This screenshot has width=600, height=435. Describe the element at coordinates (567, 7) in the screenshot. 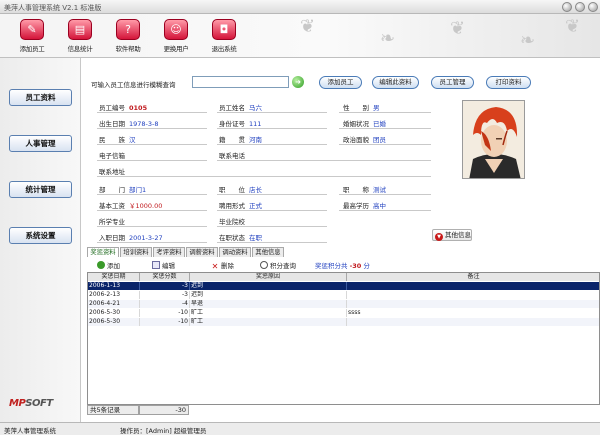

I see `minimize-button` at that location.